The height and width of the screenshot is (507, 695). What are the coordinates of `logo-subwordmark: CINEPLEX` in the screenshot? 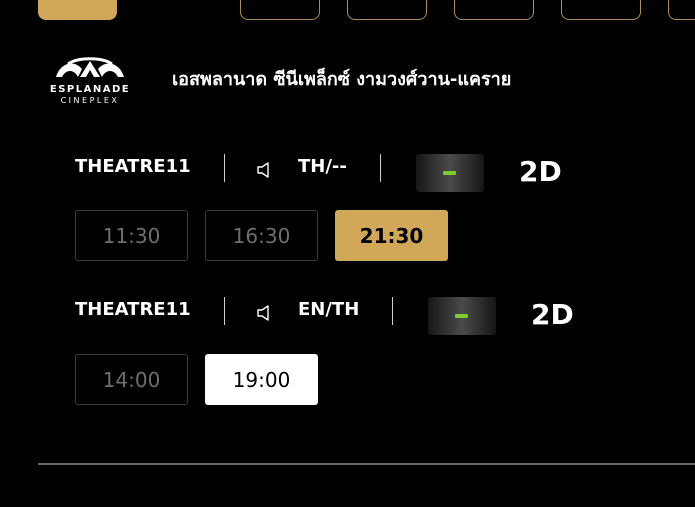 It's located at (90, 100).